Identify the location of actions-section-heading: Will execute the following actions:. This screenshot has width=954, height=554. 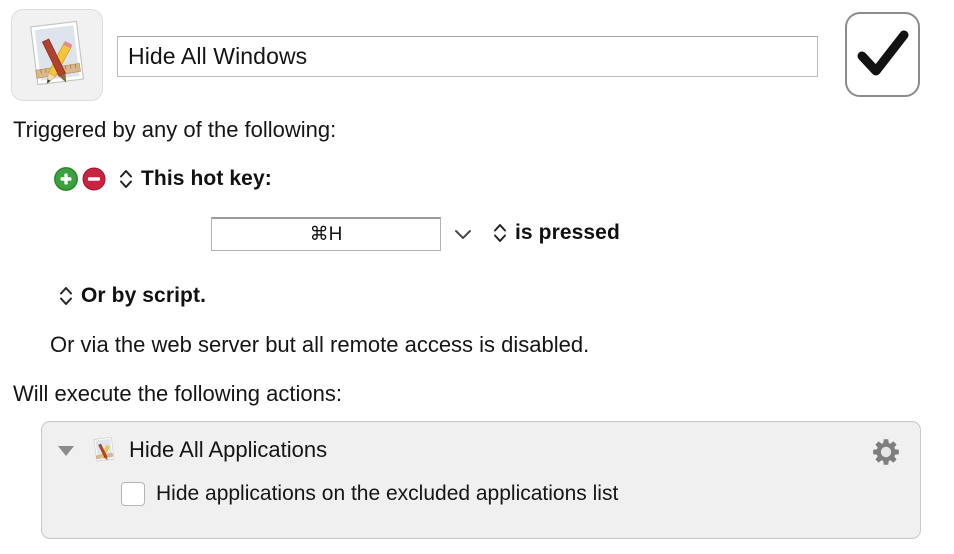
(177, 393).